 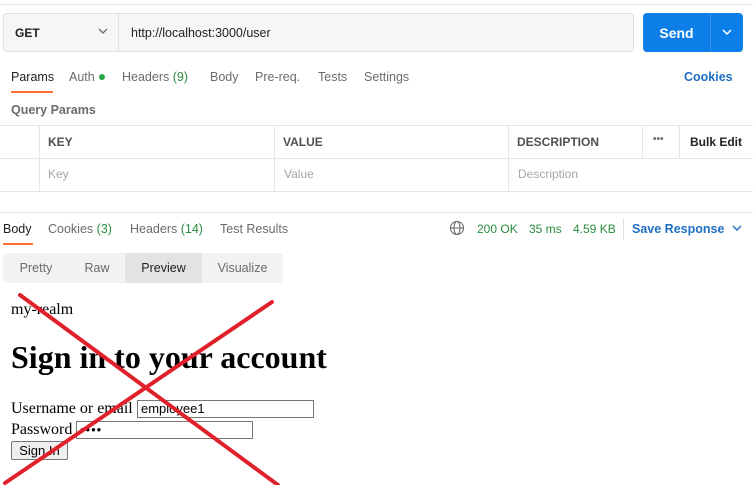 I want to click on column-header-description: DESCRIPTION, so click(x=558, y=142).